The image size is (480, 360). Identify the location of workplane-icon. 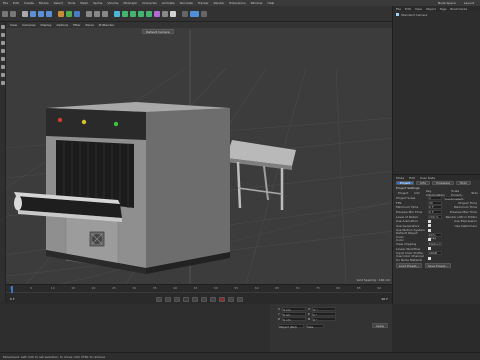
(194, 13).